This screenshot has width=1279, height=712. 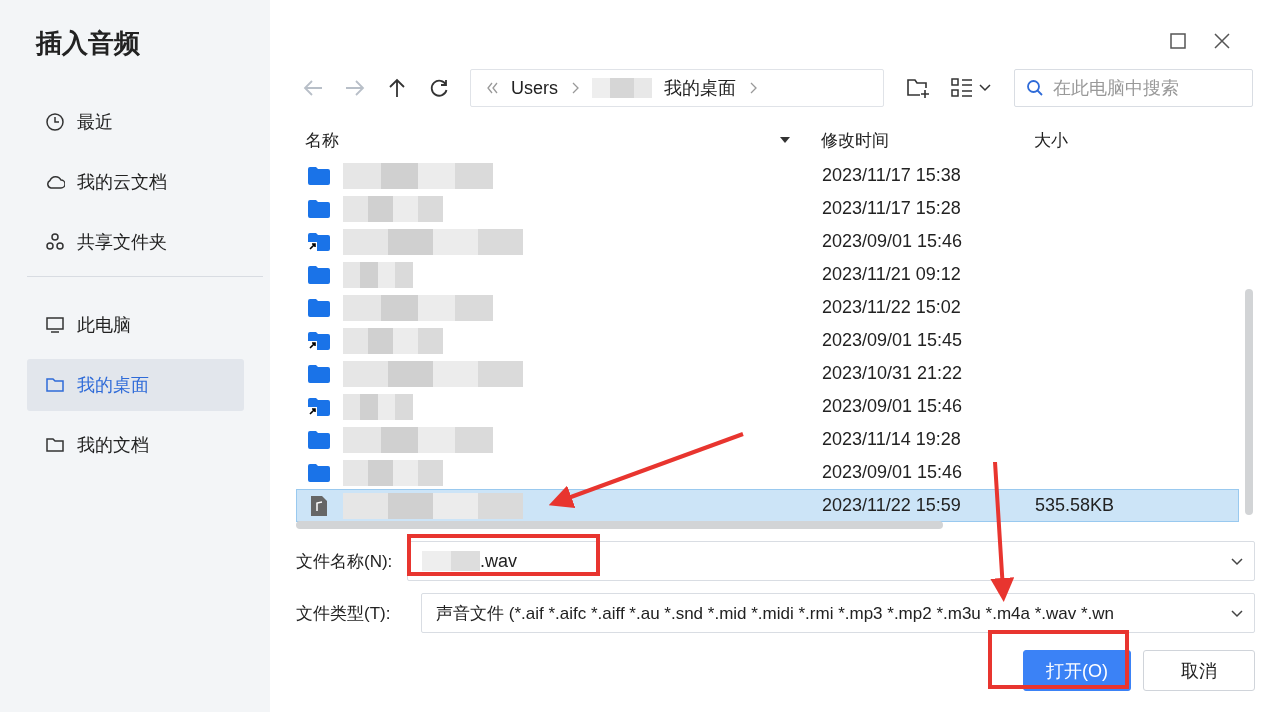 I want to click on sidebar-item: 我的文档, so click(x=135, y=445).